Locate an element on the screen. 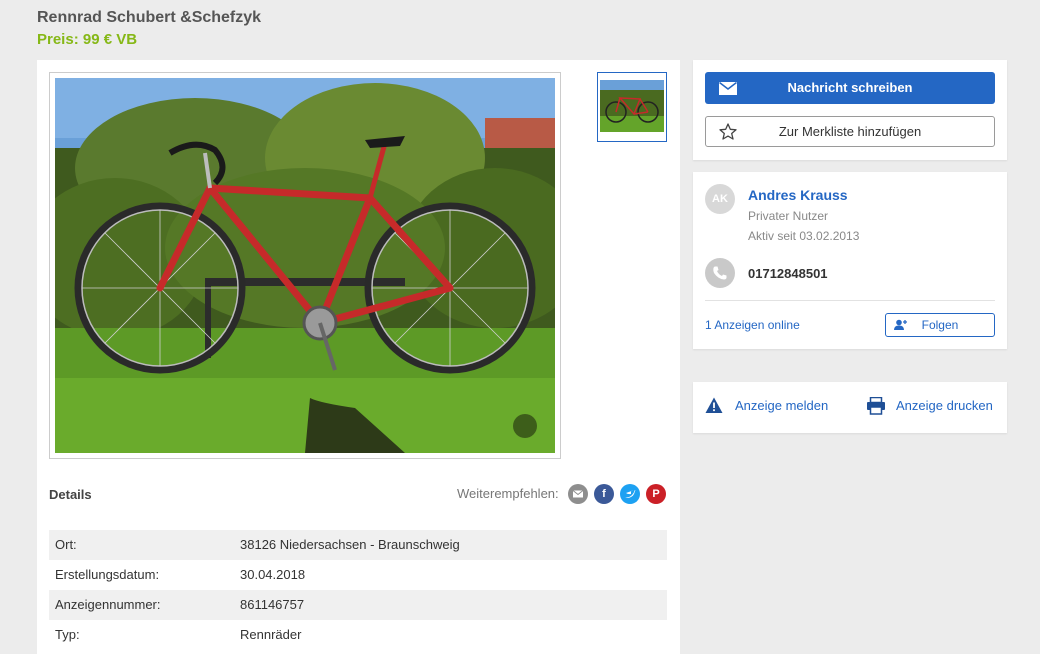 The height and width of the screenshot is (654, 1040). envelope-icon is located at coordinates (728, 88).